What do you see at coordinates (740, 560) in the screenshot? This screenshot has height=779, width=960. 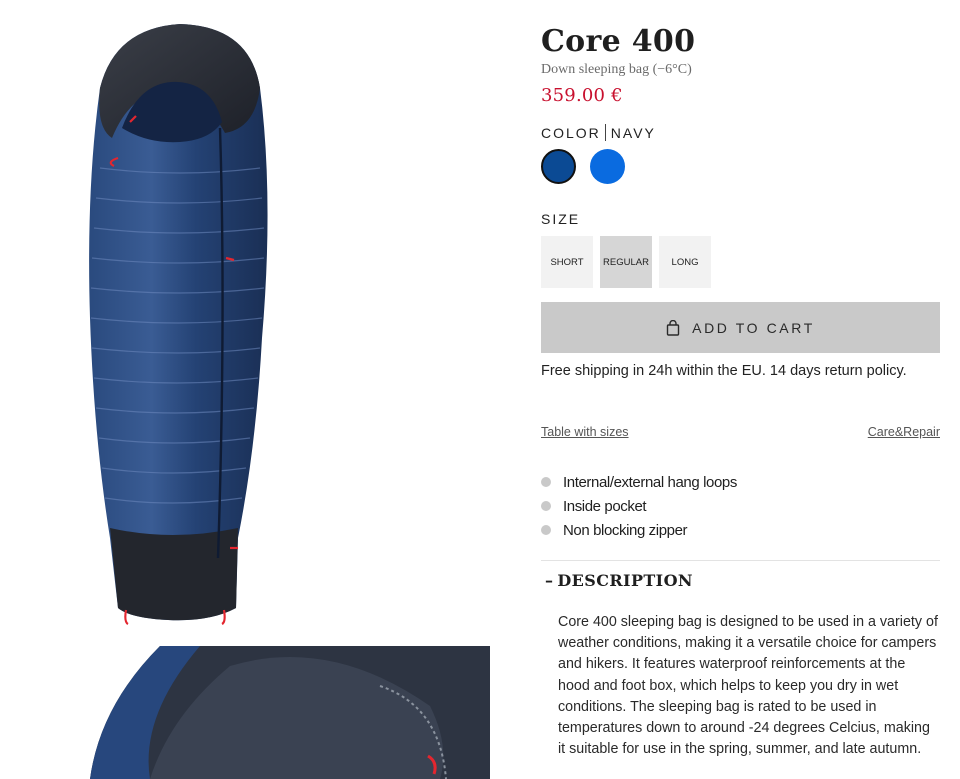 I see `section-divider` at bounding box center [740, 560].